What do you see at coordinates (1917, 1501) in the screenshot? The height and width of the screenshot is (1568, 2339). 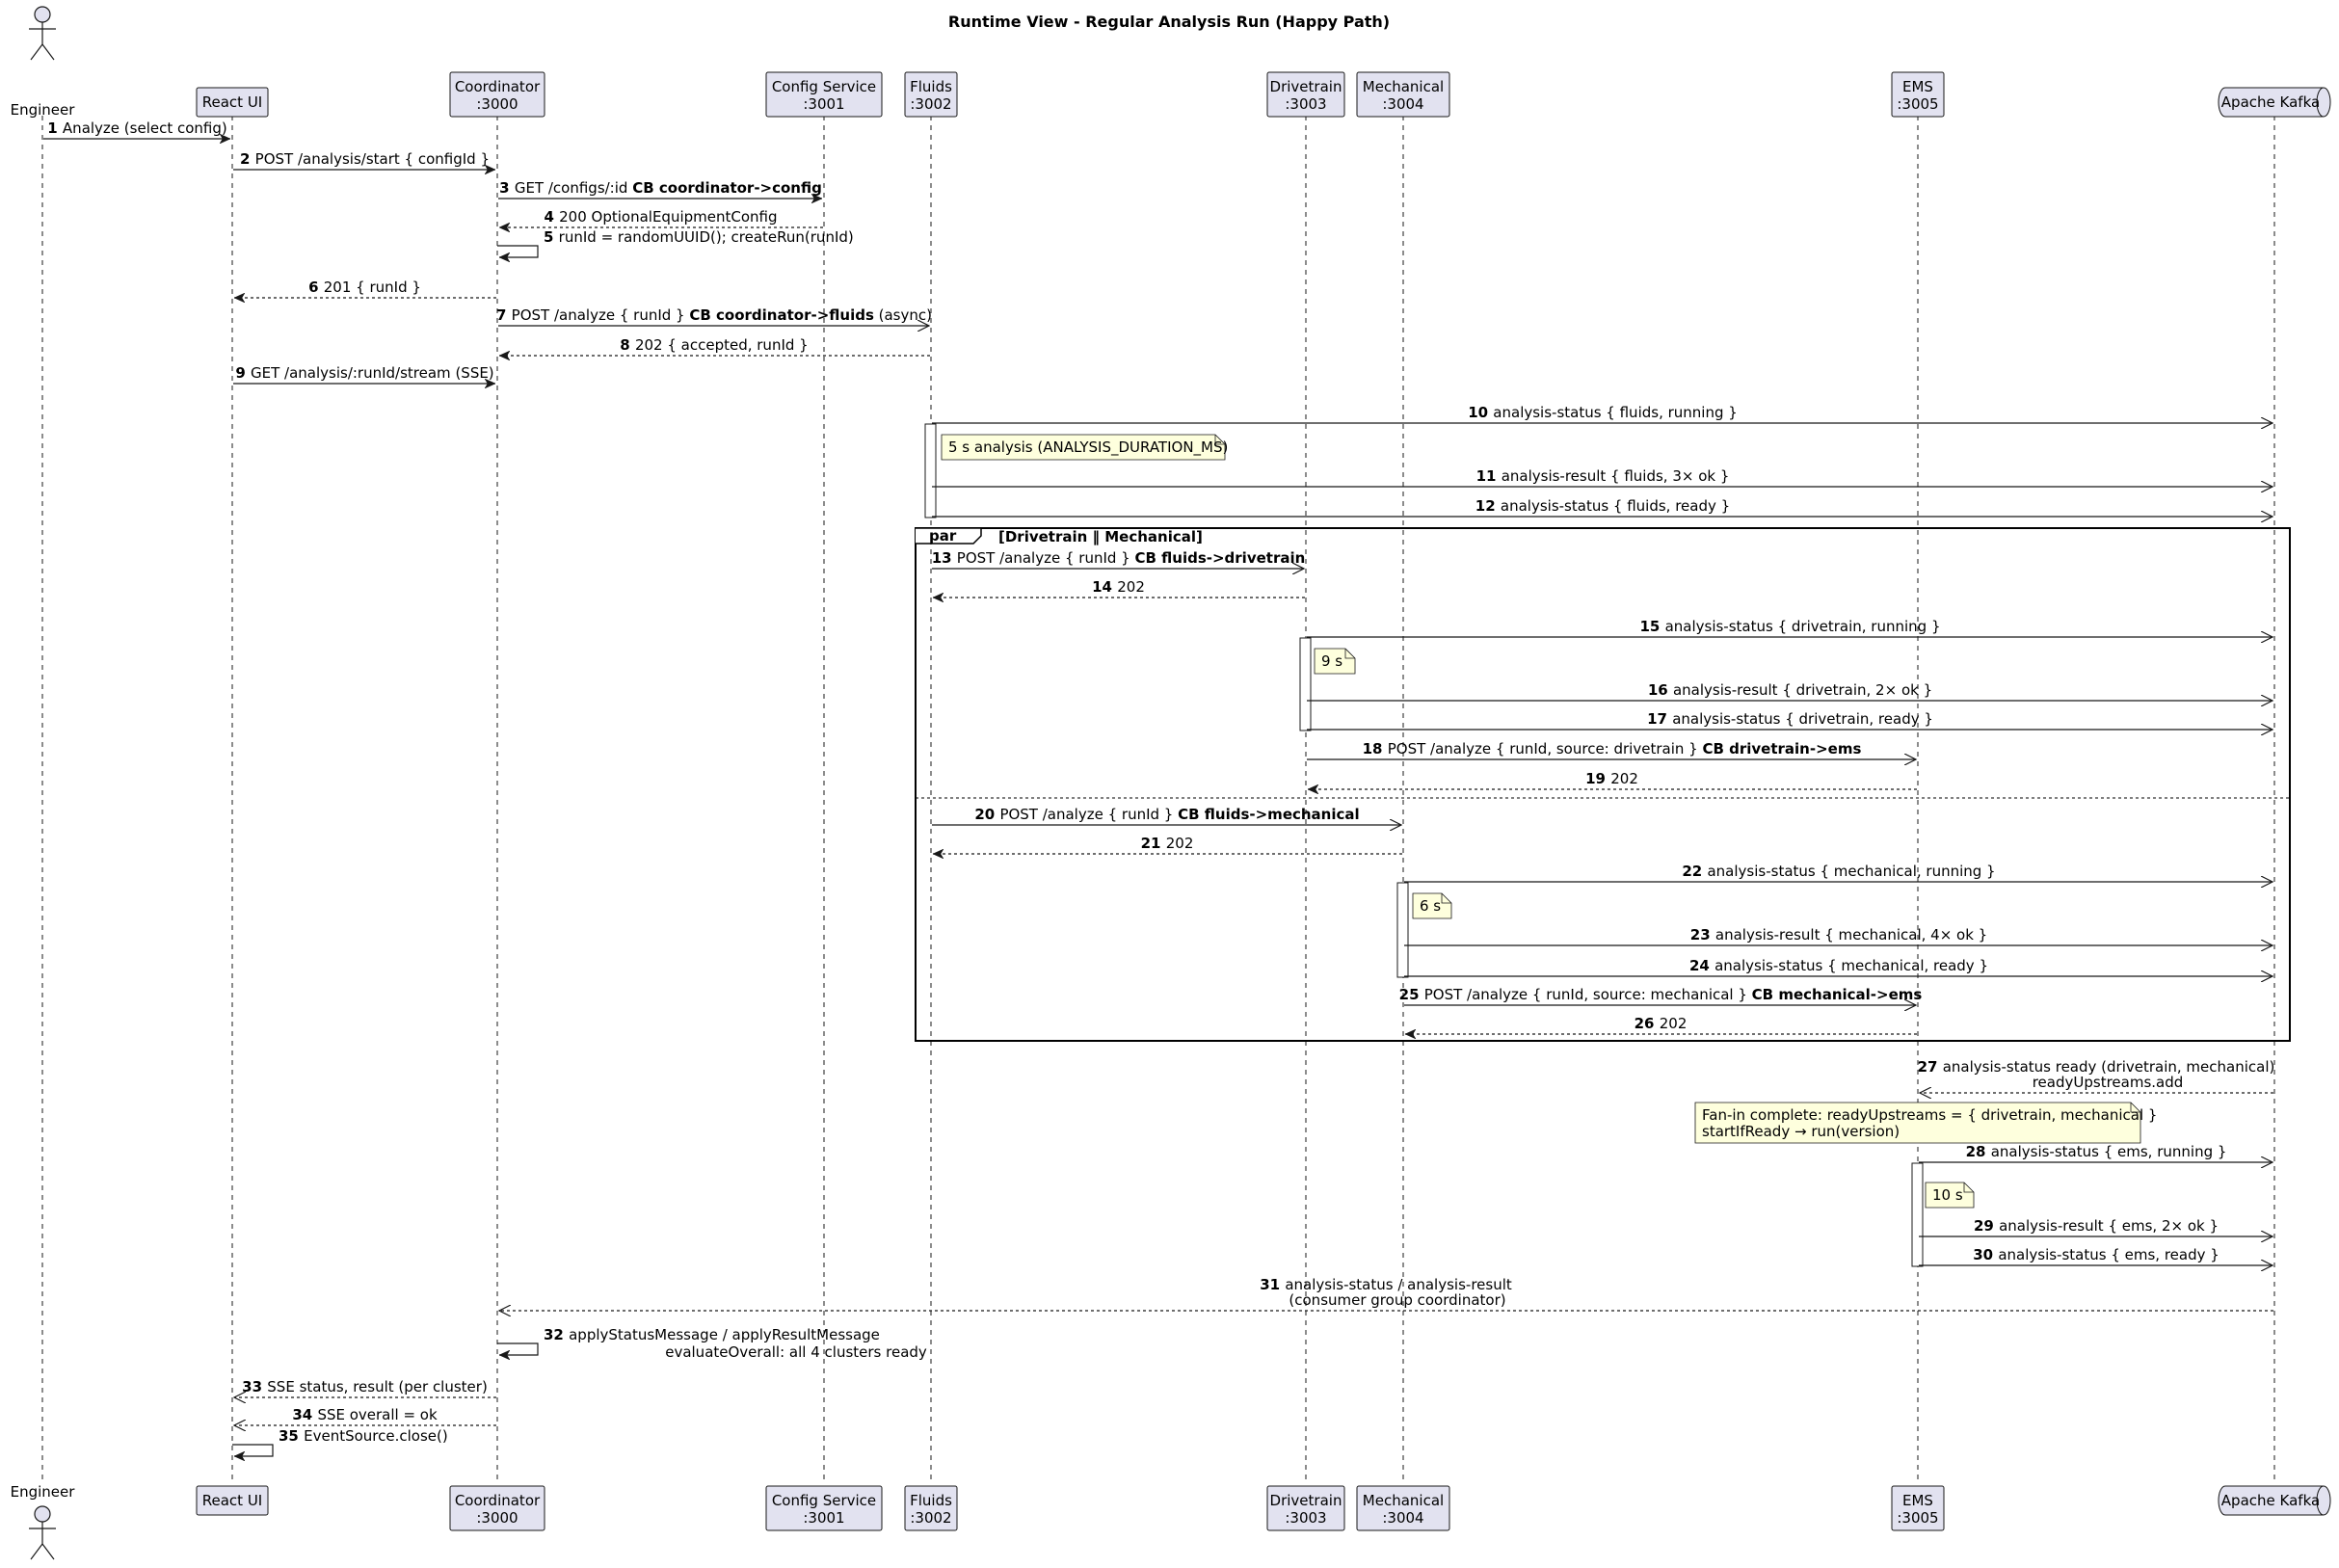 I see `participant-label: EMS` at bounding box center [1917, 1501].